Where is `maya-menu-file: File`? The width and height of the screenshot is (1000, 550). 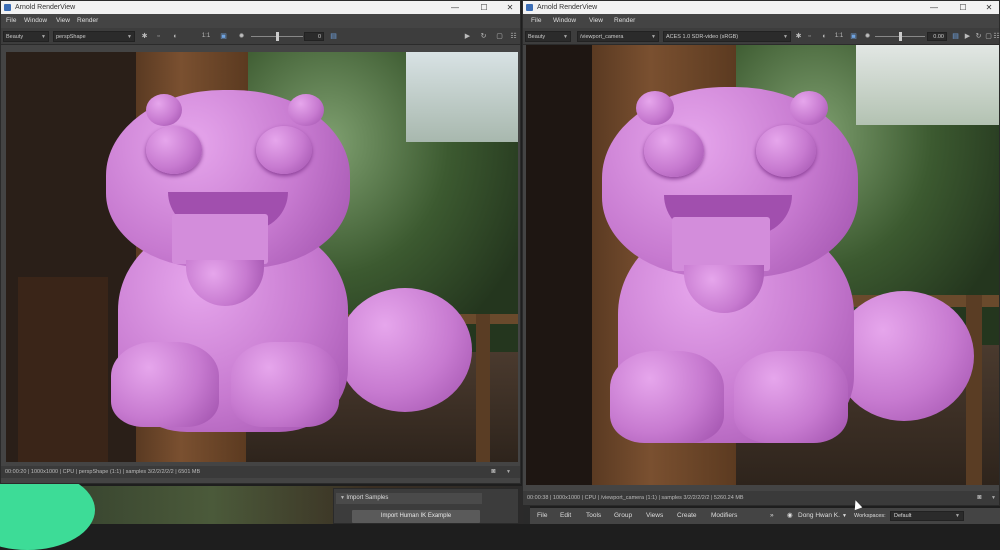 maya-menu-file: File is located at coordinates (542, 516).